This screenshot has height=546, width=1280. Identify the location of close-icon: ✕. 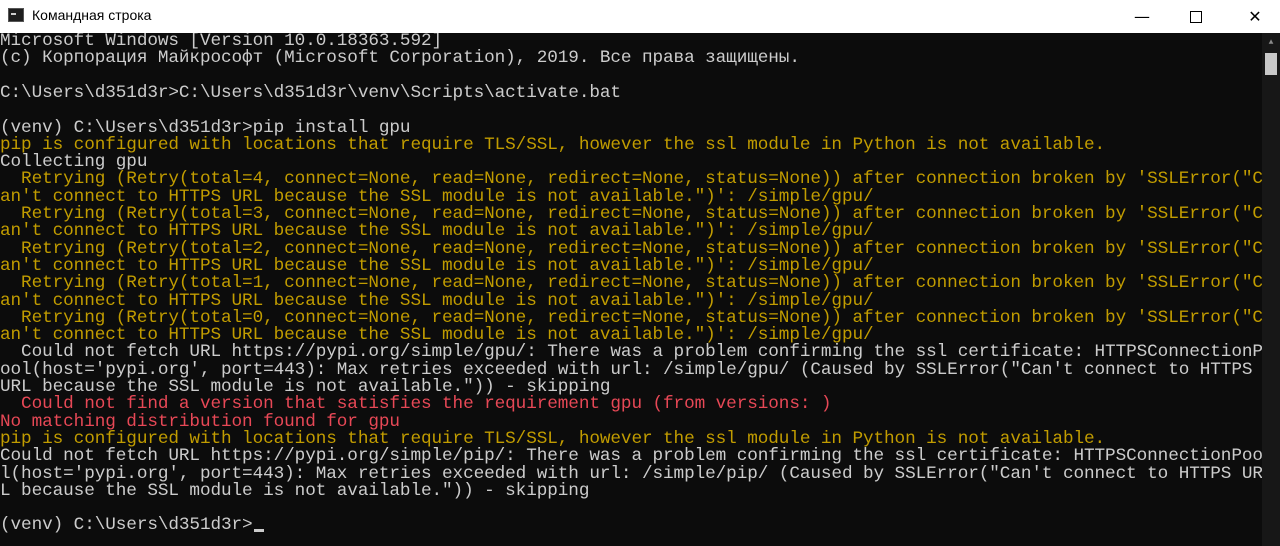
(1255, 16).